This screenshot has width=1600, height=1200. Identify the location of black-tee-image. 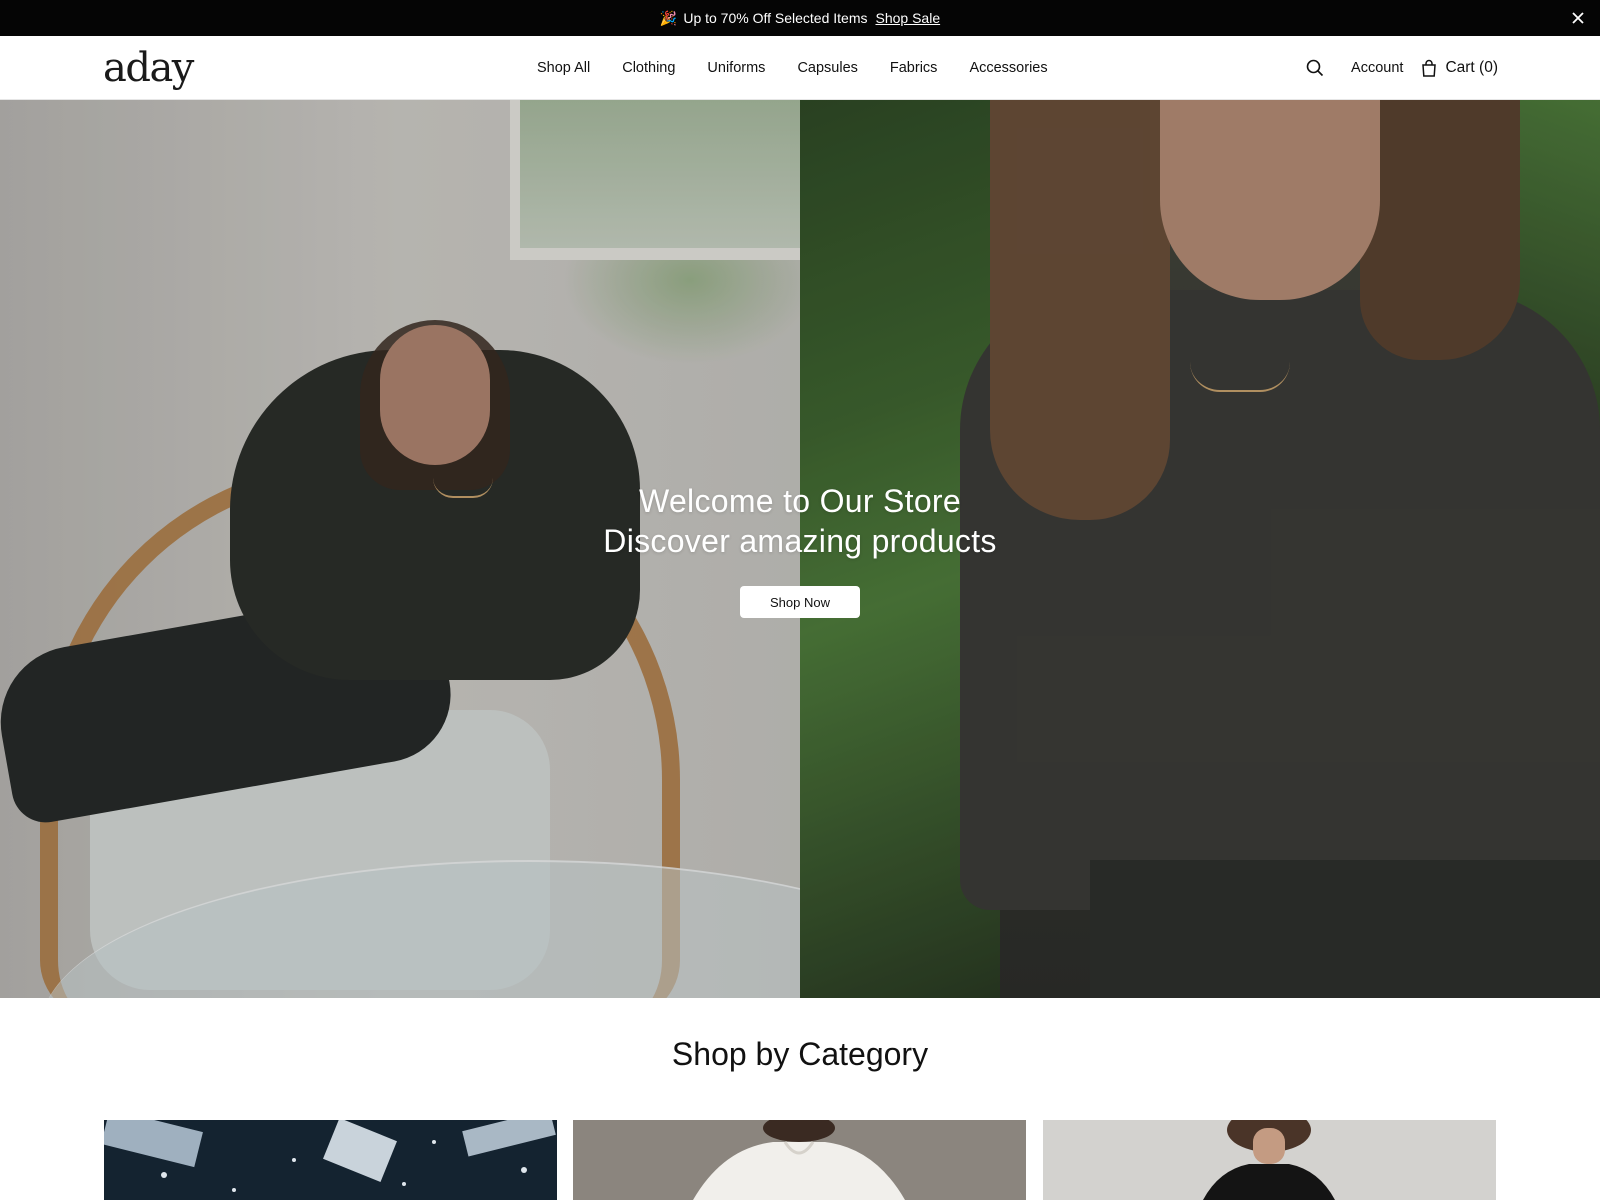
(1269, 1160).